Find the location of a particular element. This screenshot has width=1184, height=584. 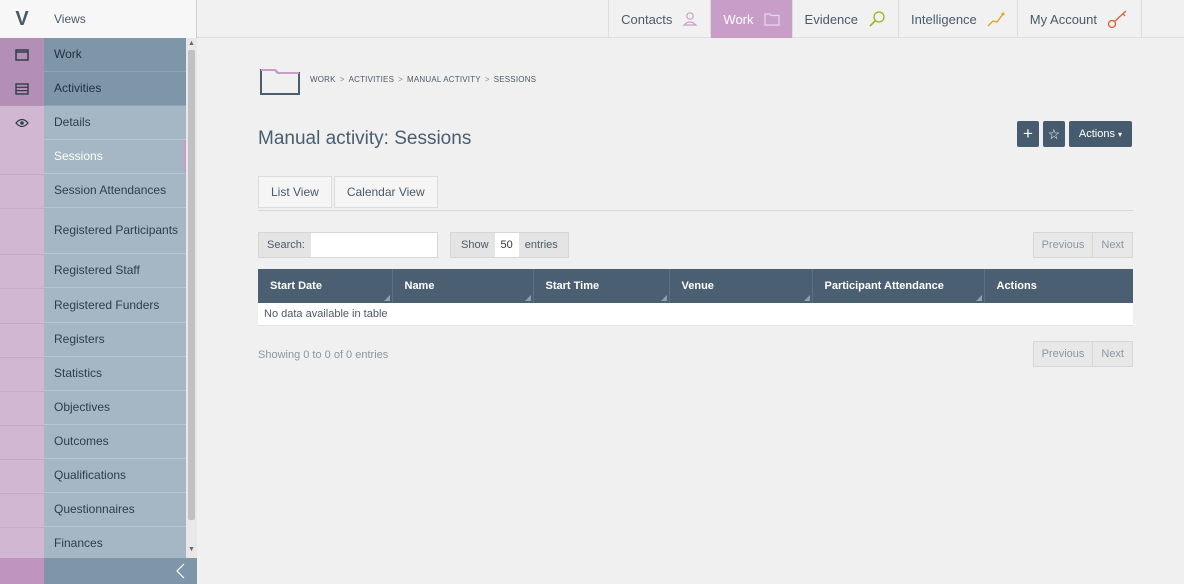

page-length-select: 50 is located at coordinates (506, 245).